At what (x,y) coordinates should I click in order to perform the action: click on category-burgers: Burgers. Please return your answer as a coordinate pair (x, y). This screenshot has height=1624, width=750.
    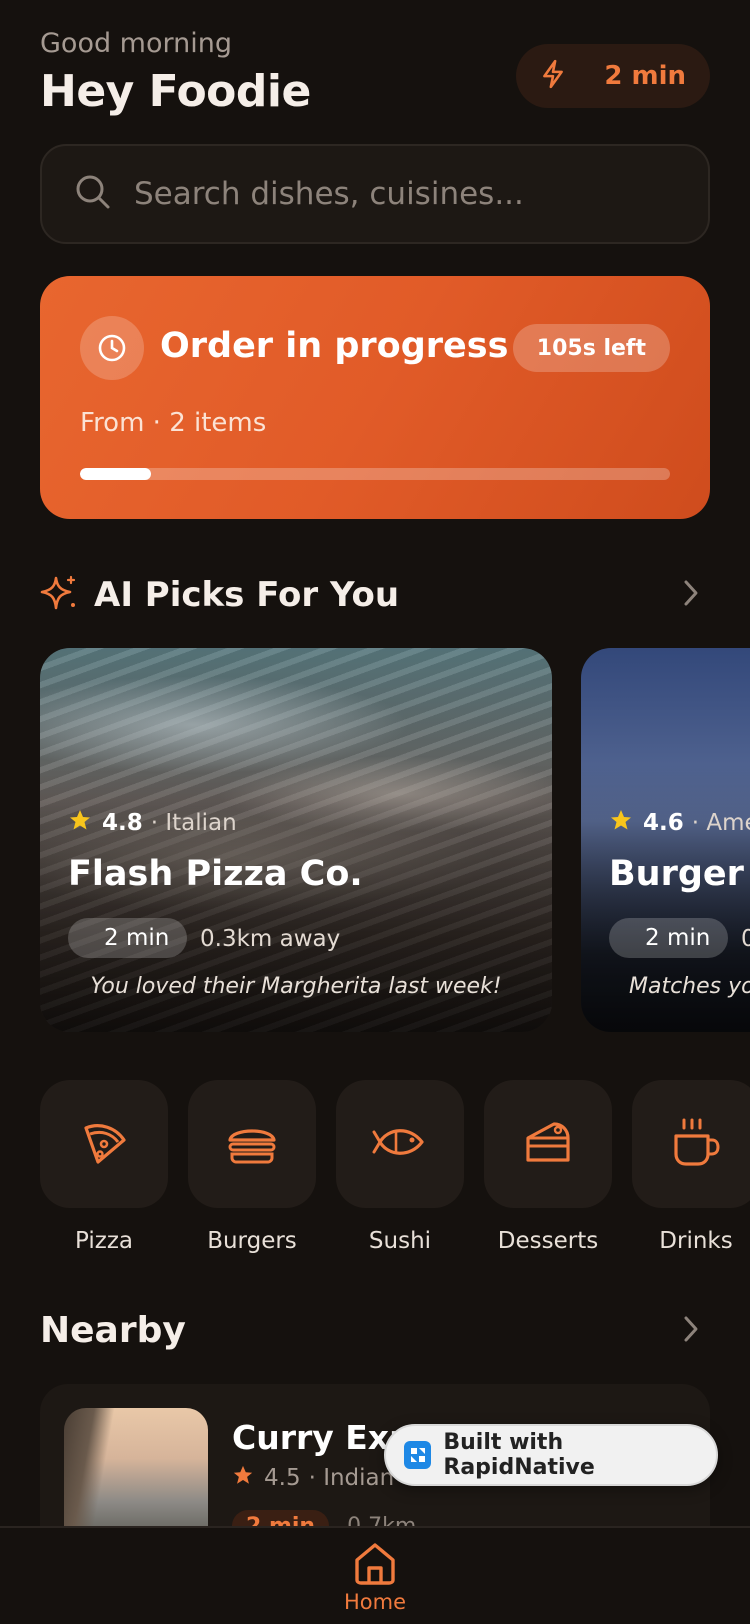
    Looking at the image, I should click on (252, 1167).